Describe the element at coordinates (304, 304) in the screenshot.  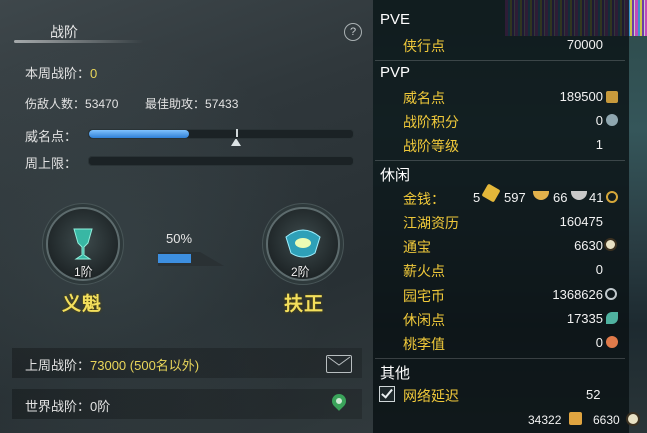
I see `rank-right-name: 扶正` at that location.